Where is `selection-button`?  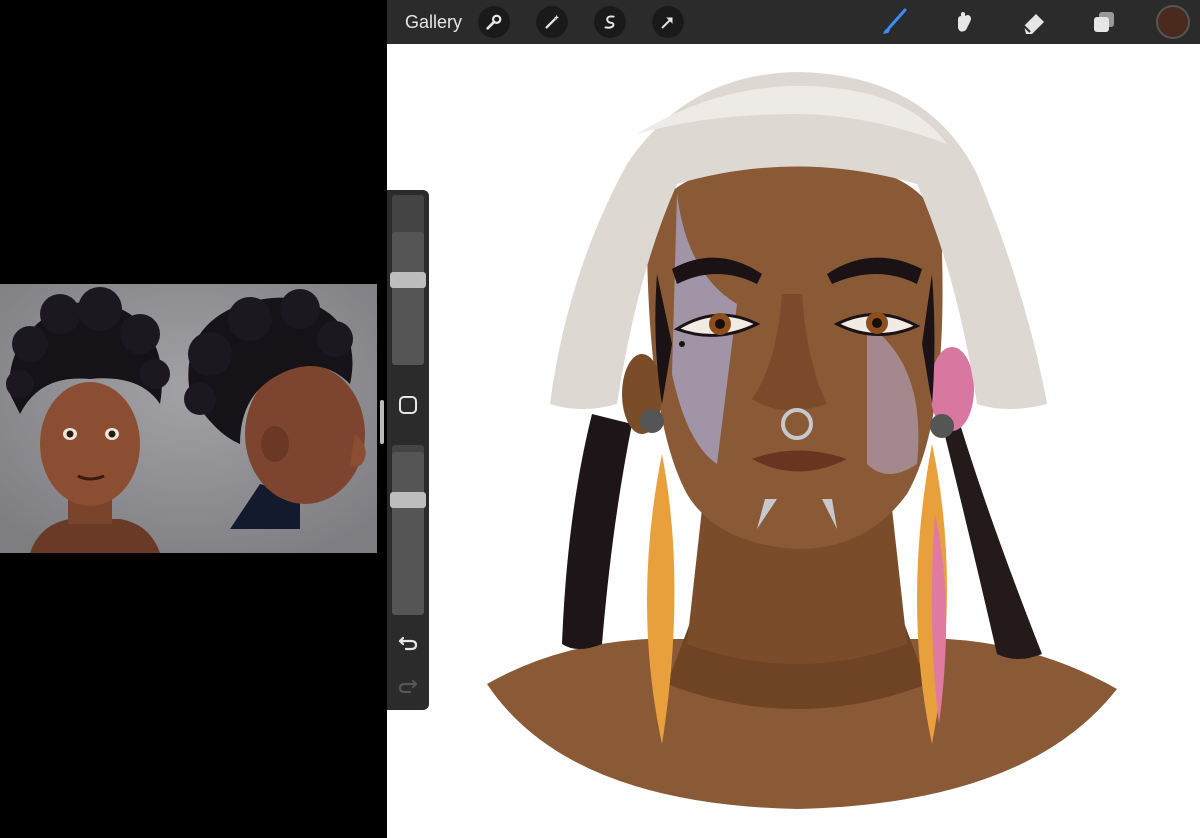 selection-button is located at coordinates (610, 22).